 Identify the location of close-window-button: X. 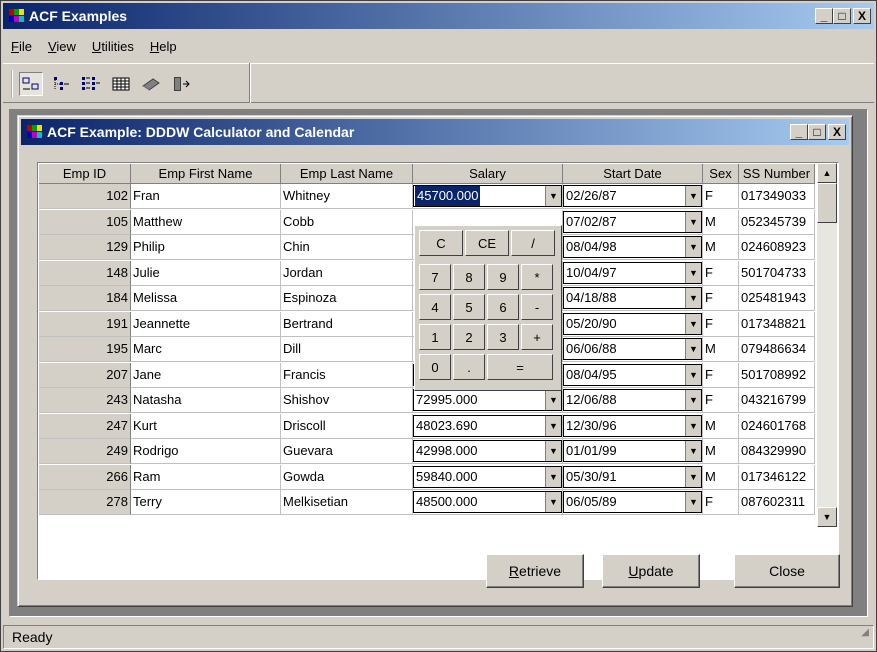
(862, 16).